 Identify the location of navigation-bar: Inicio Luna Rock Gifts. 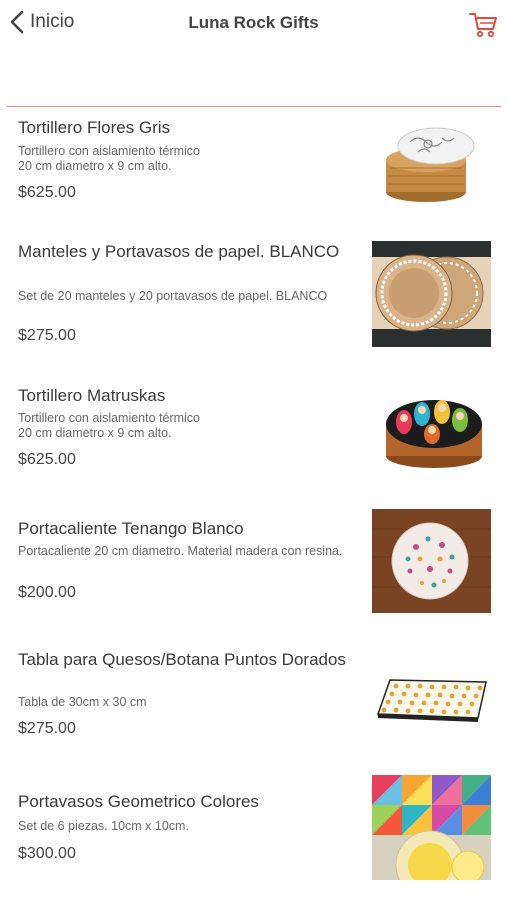
(253, 25).